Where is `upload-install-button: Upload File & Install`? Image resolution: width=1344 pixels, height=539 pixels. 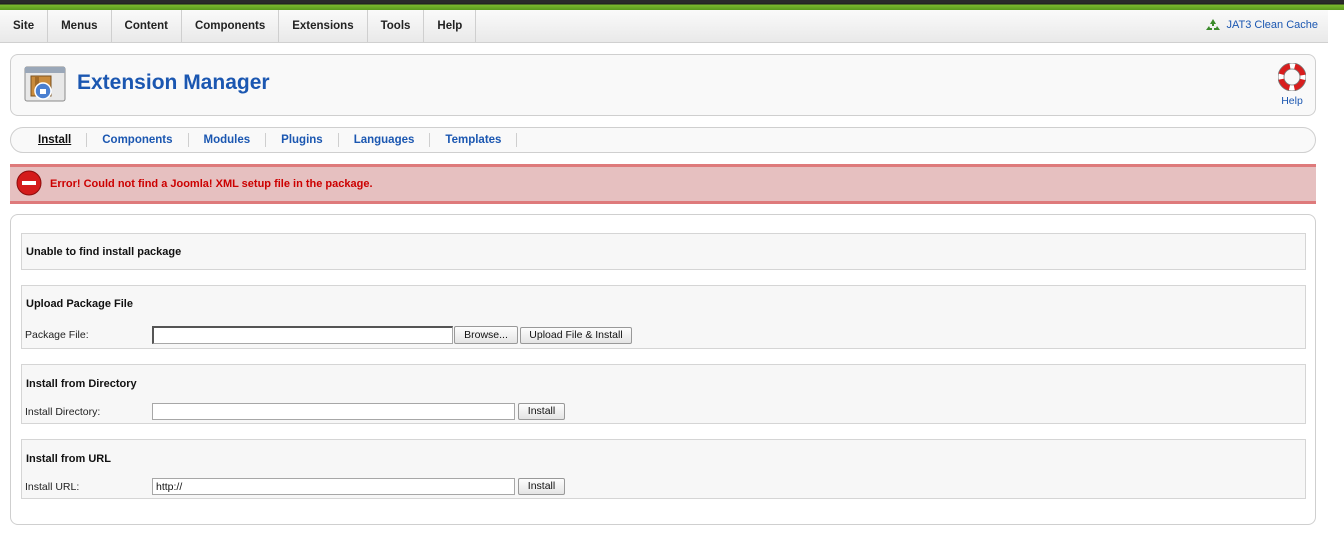
upload-install-button: Upload File & Install is located at coordinates (576, 335).